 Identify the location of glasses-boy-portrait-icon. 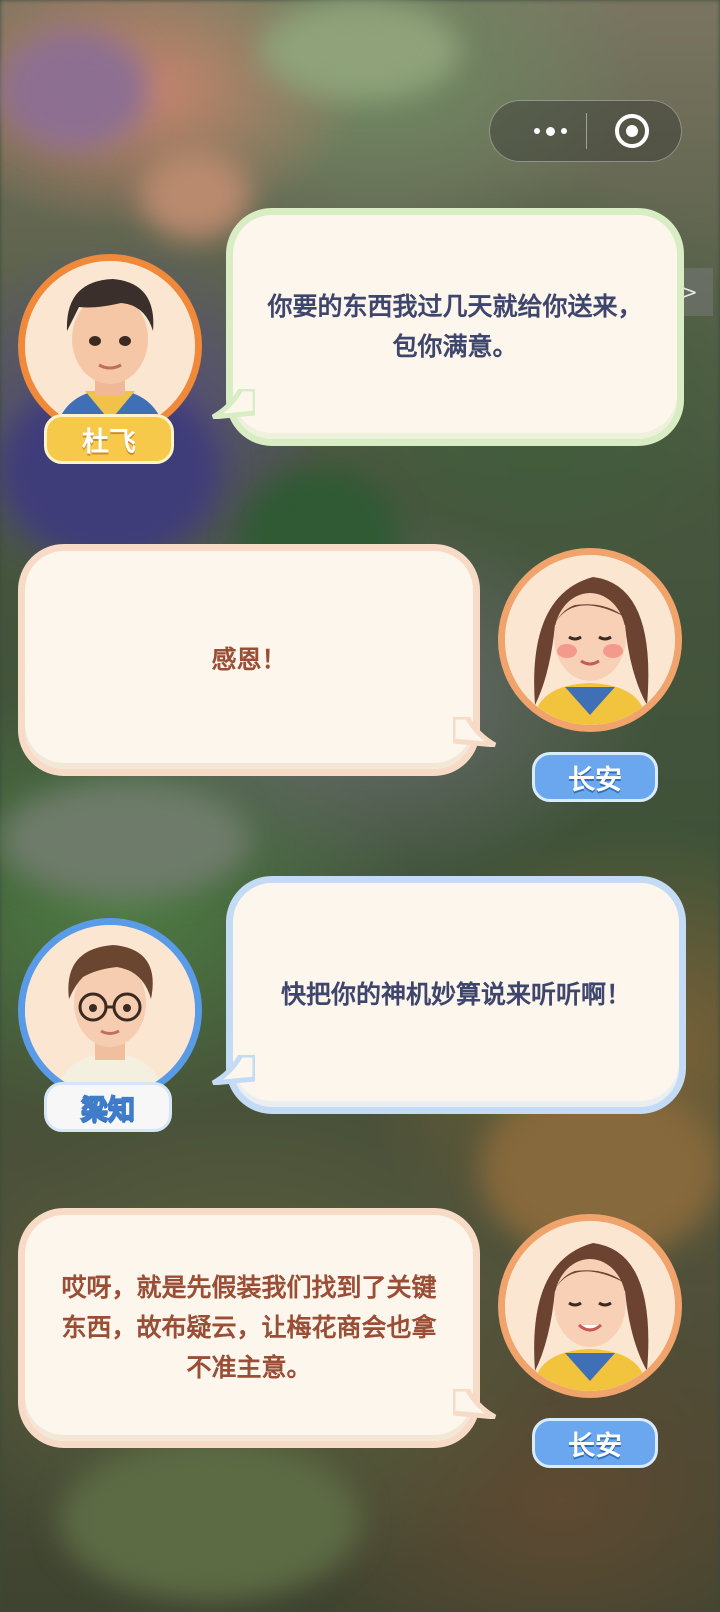
(110, 1010).